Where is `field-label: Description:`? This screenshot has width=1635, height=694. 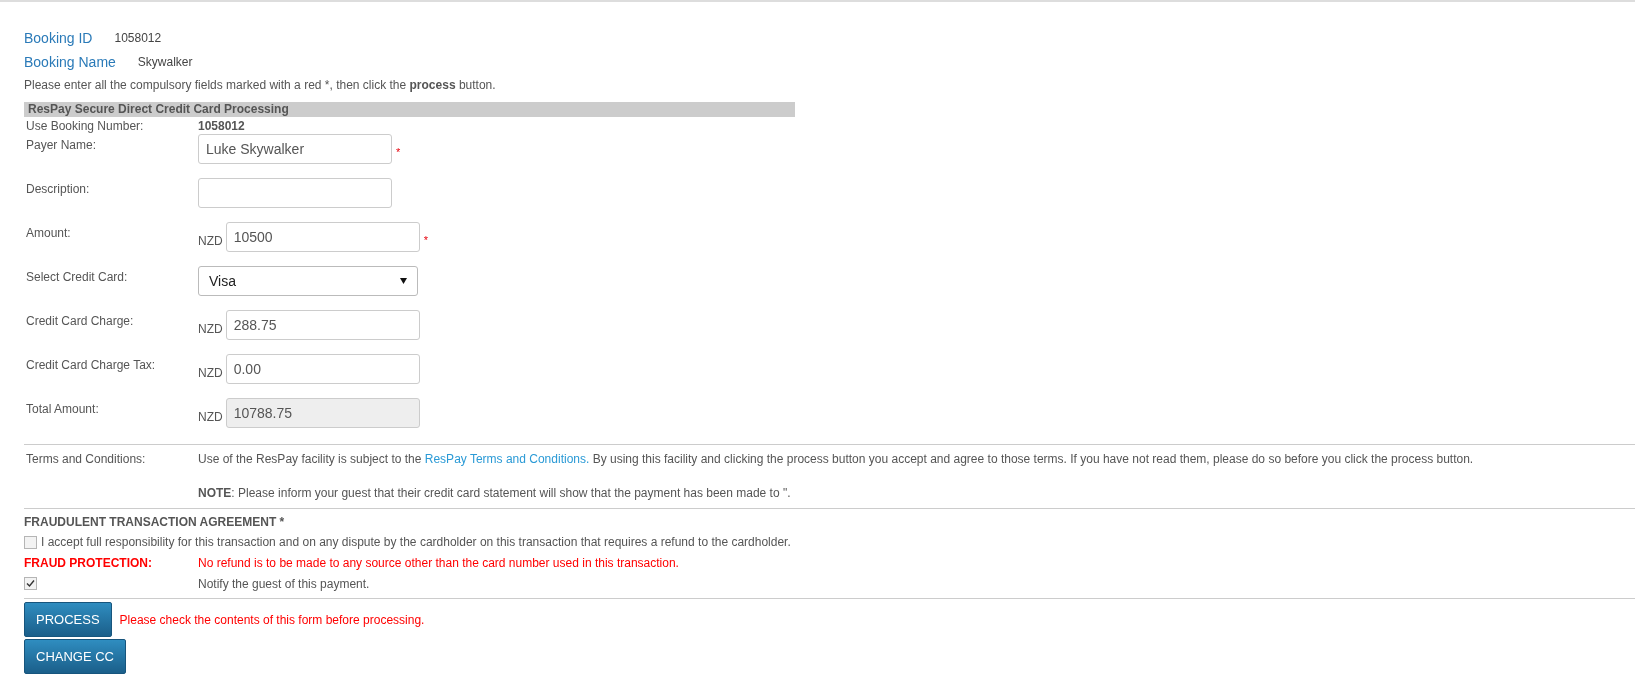
field-label: Description: is located at coordinates (58, 189).